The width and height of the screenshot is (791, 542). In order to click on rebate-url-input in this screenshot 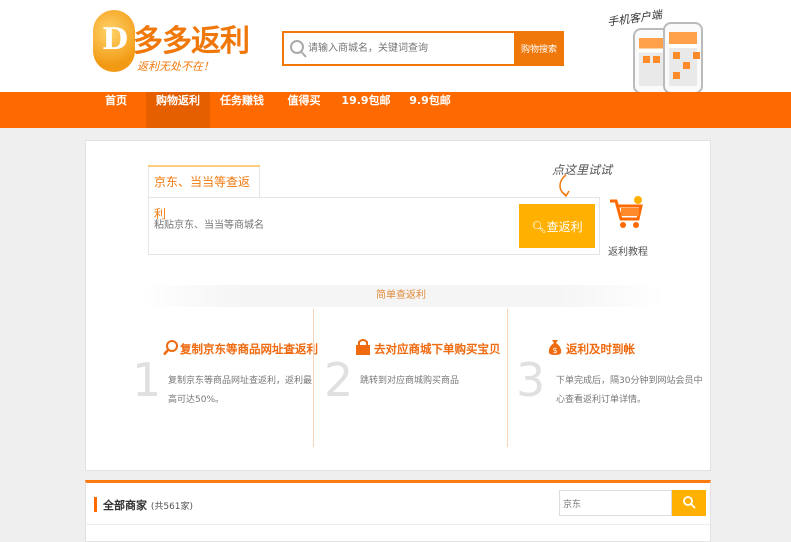, I will do `click(324, 225)`.